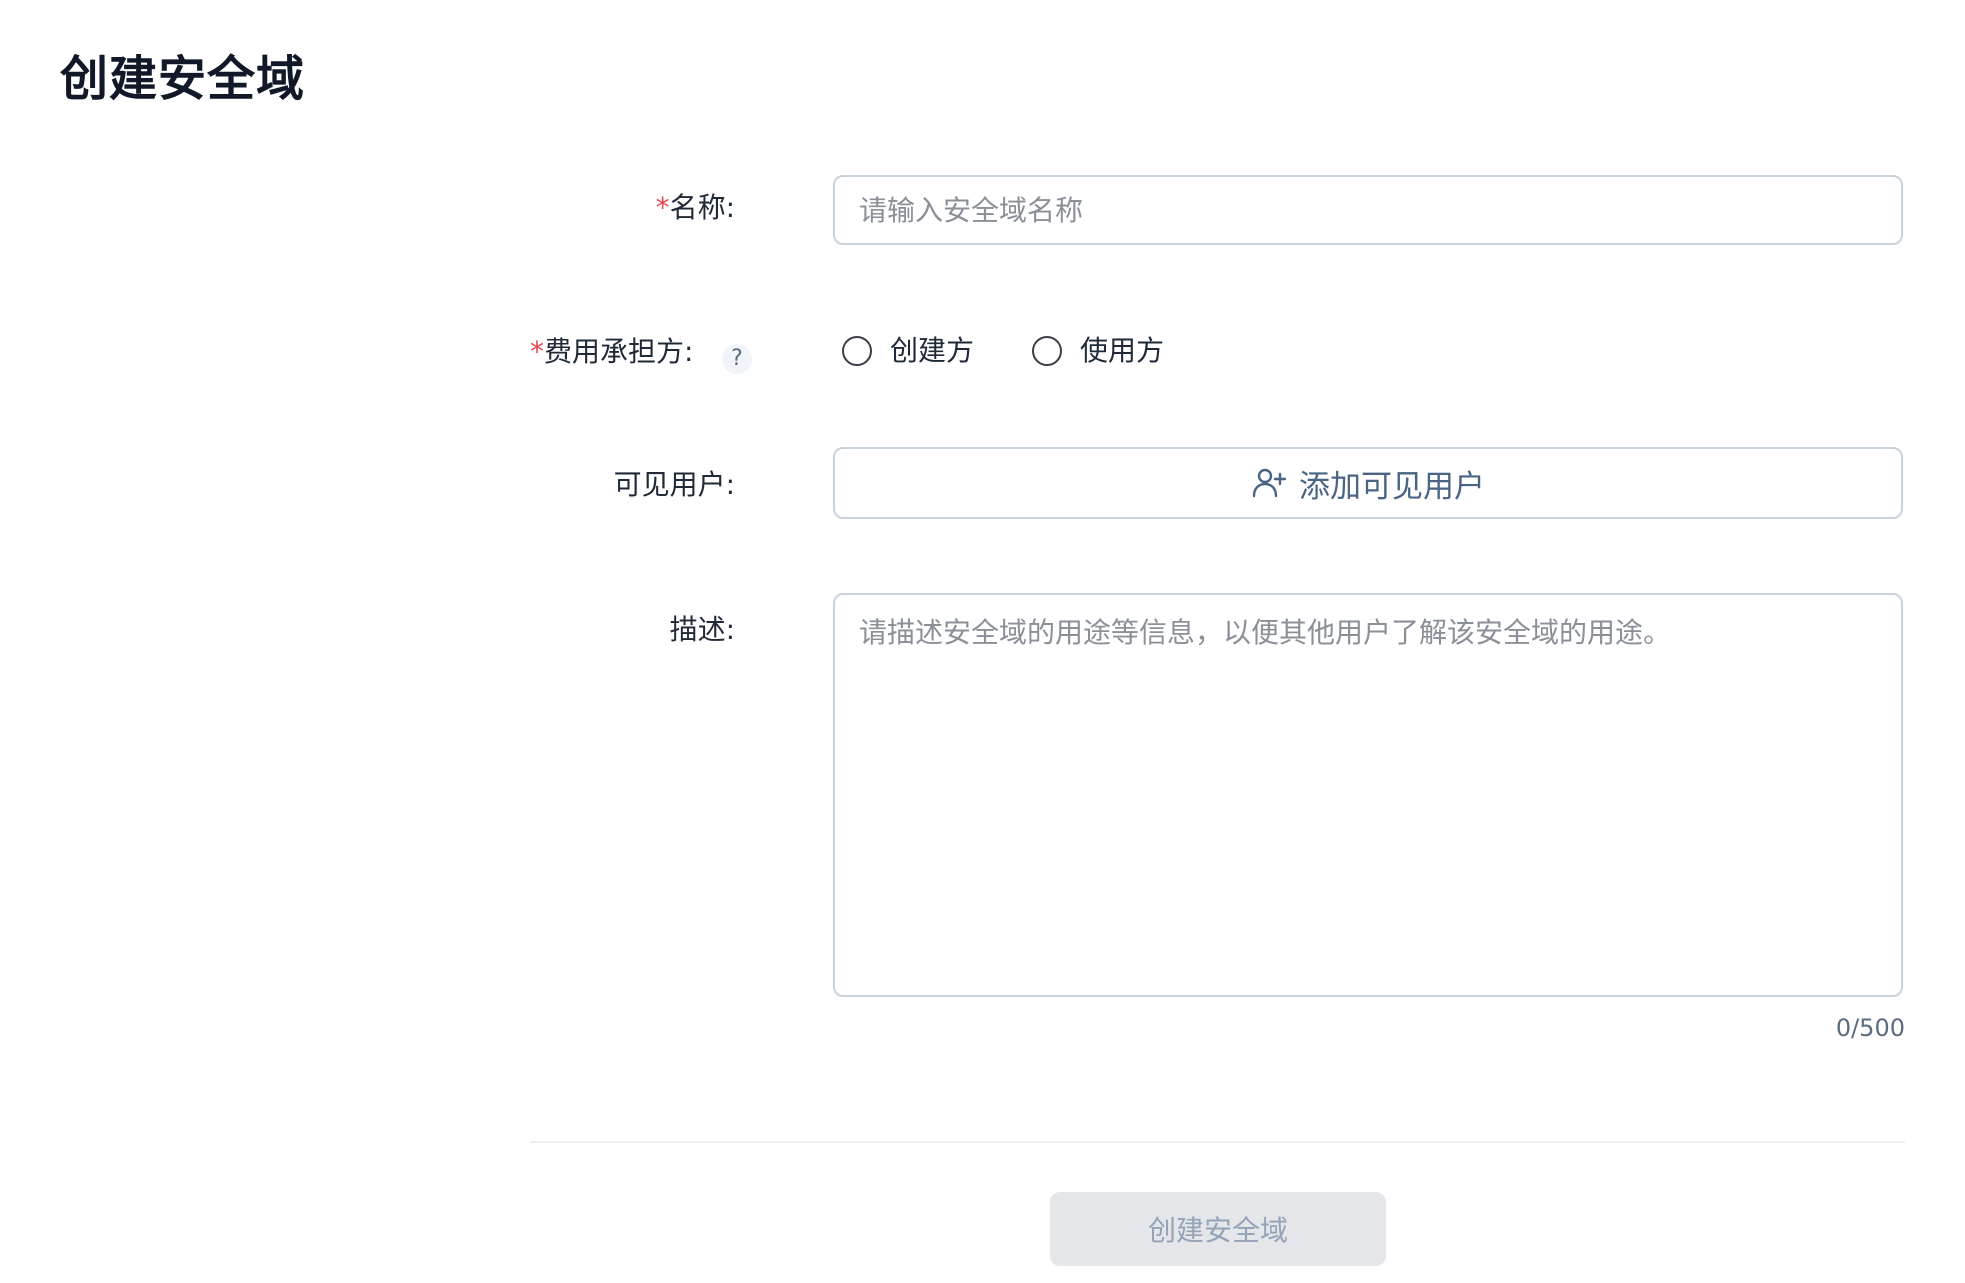 The height and width of the screenshot is (1283, 1965). Describe the element at coordinates (702, 207) in the screenshot. I see `name-label-text: 名称:` at that location.